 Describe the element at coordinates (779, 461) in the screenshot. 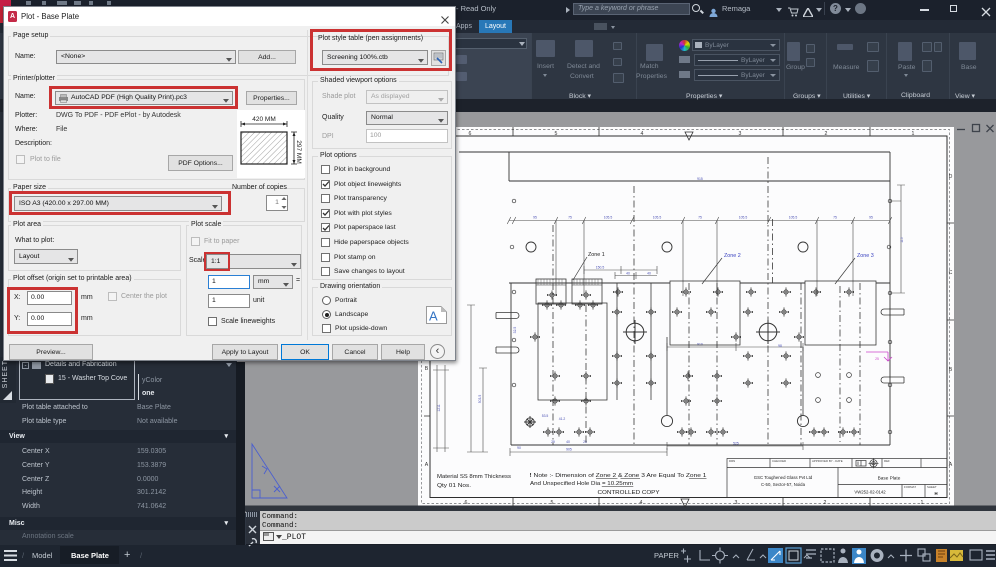

I see `svg-text: CHECKED` at that location.